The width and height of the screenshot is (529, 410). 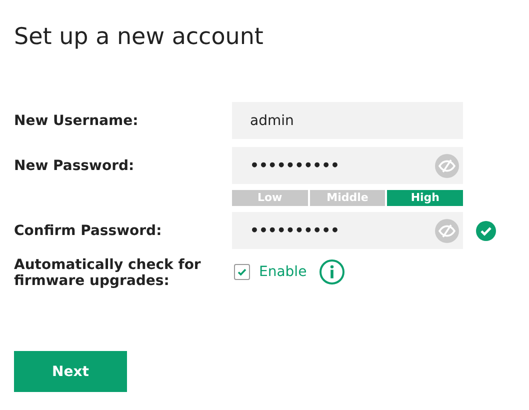 I want to click on strength-segment: High, so click(x=425, y=198).